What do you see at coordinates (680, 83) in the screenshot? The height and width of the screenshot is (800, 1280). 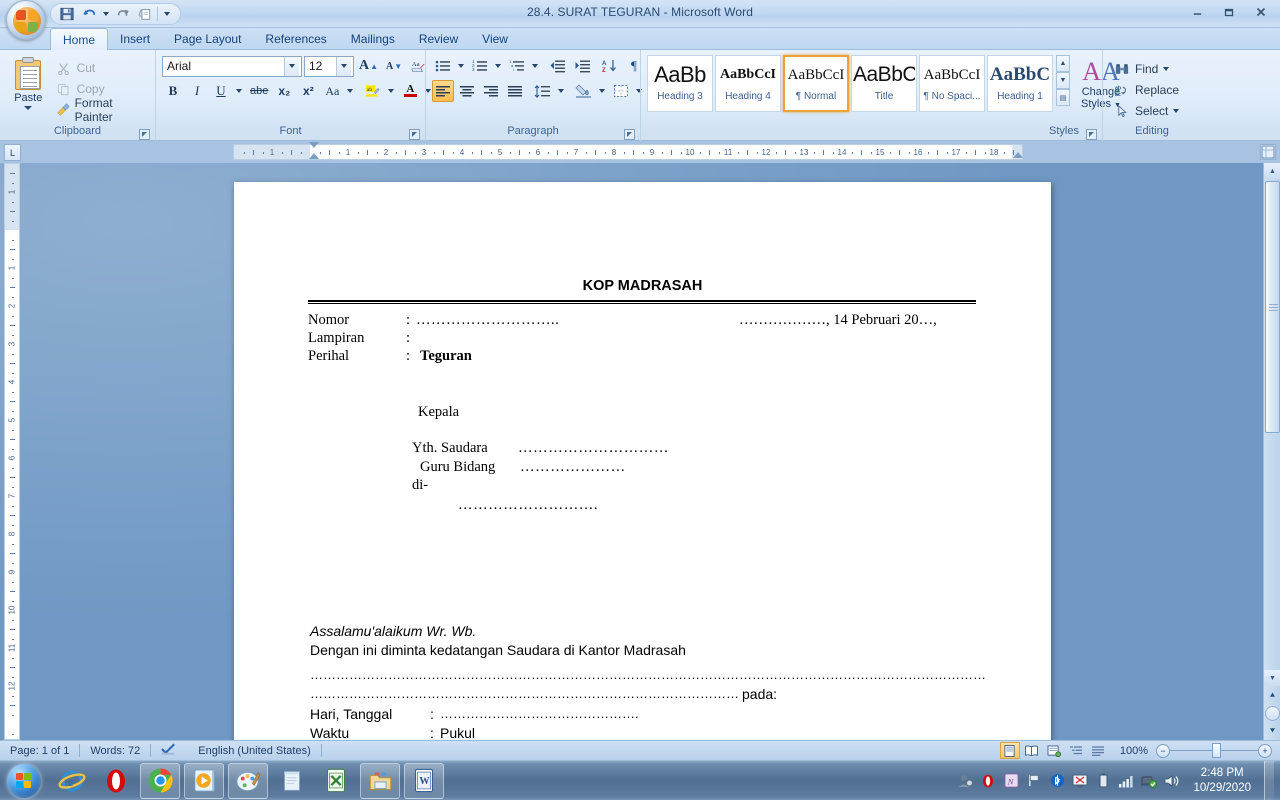 I see `style-heading-3: AaBb Heading 3` at bounding box center [680, 83].